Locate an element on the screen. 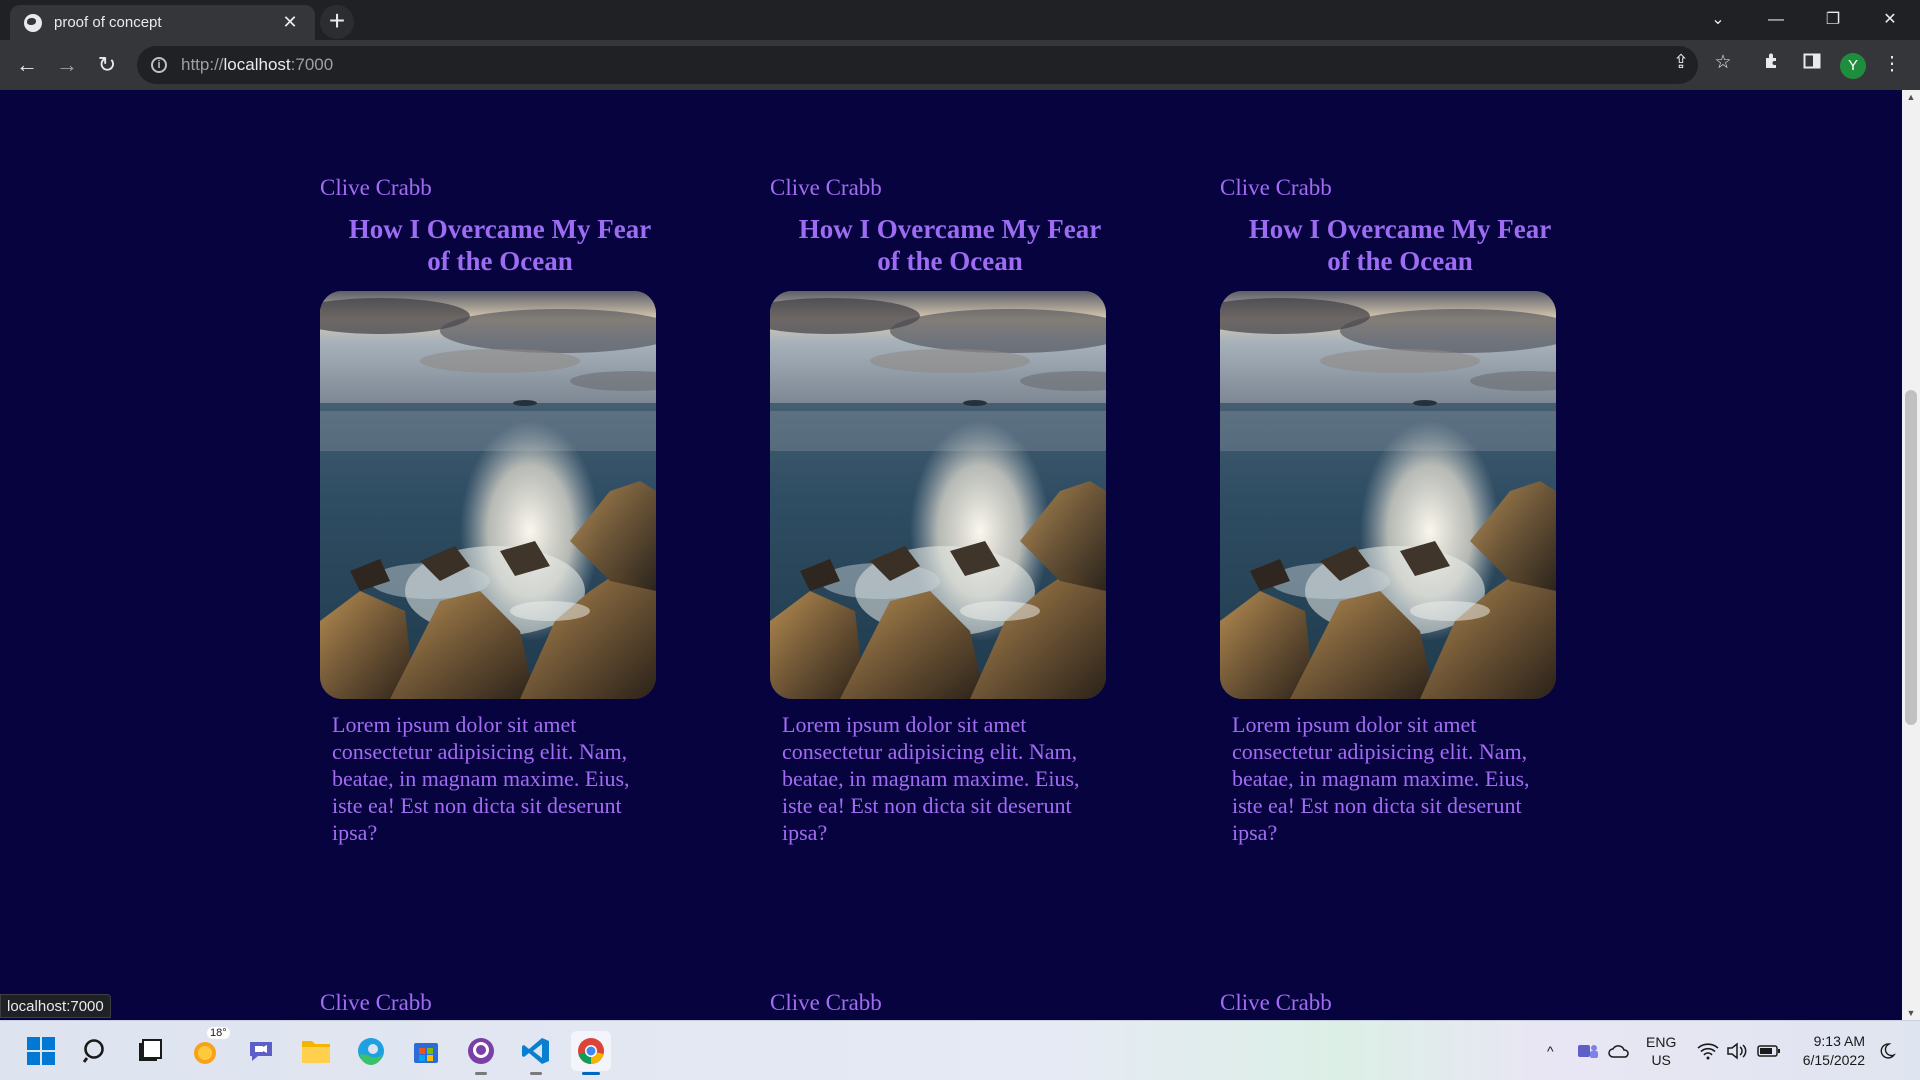  start-icon is located at coordinates (41, 1051).